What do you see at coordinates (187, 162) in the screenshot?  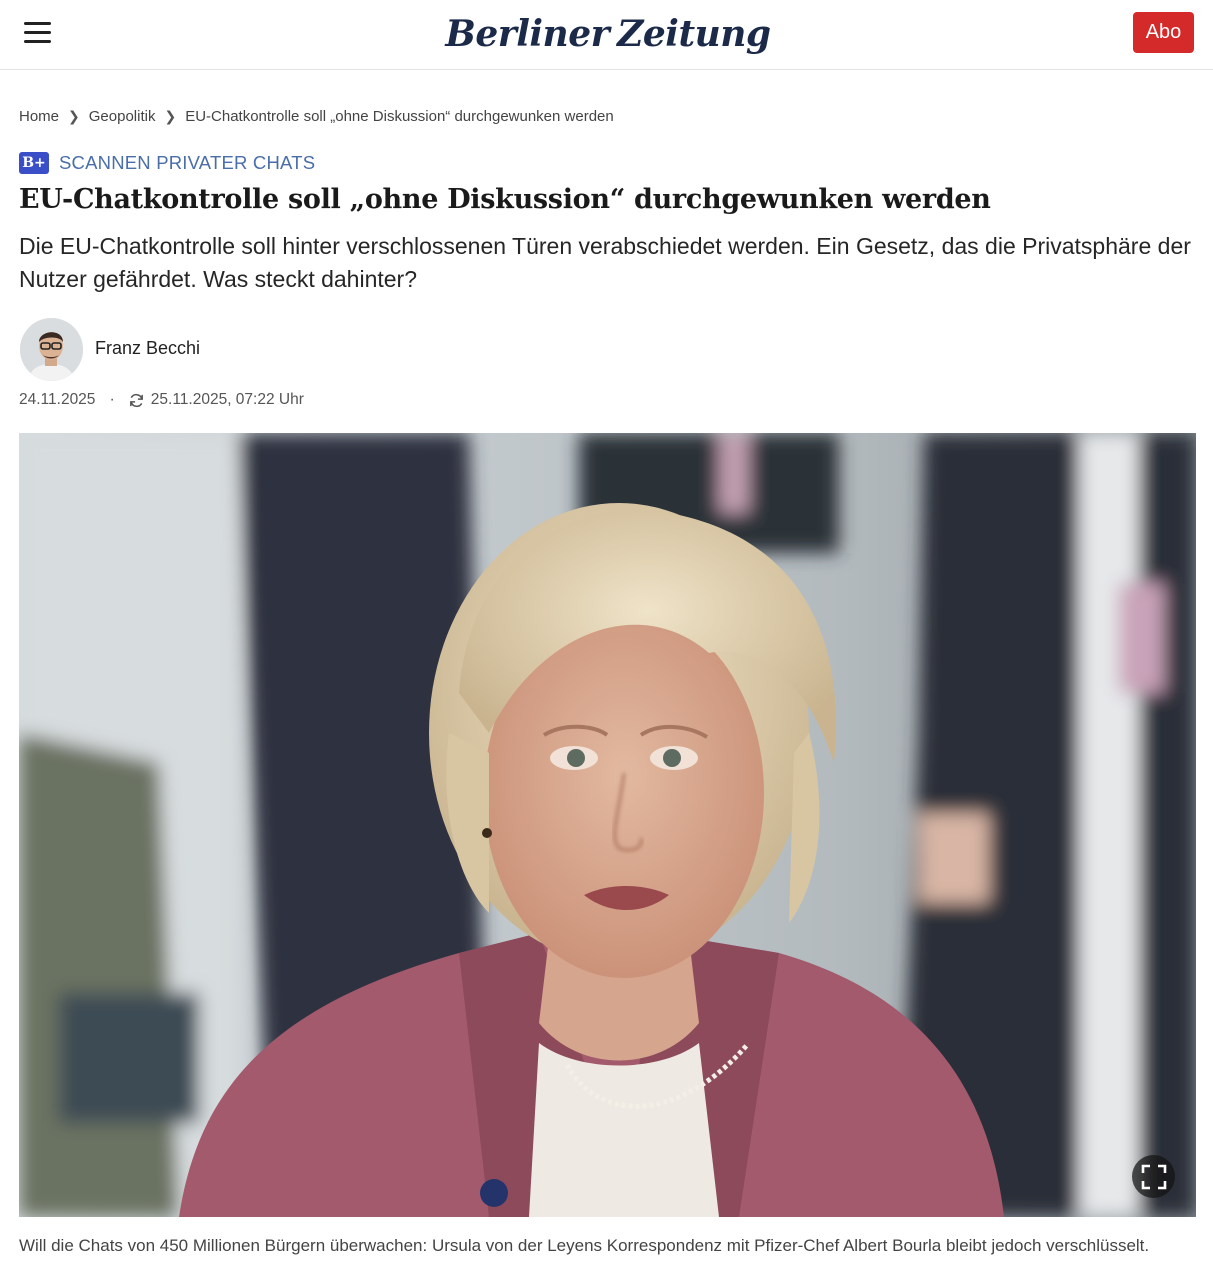 I see `kicker-text: SCANNEN PRIVATER CHATS` at bounding box center [187, 162].